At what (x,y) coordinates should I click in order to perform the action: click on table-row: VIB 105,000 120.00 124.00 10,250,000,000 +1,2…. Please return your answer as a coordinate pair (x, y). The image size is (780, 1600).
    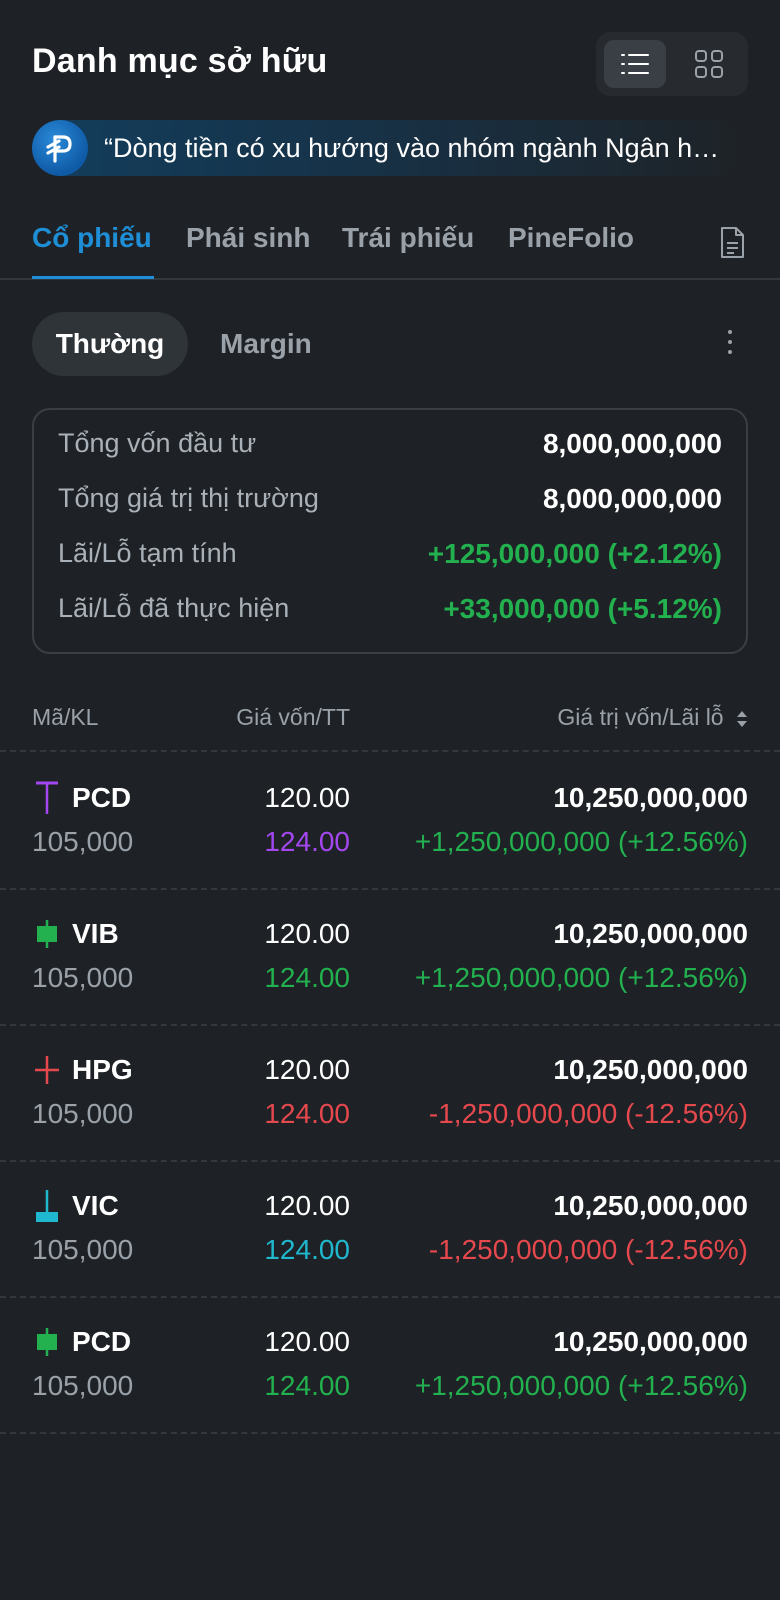
    Looking at the image, I should click on (390, 958).